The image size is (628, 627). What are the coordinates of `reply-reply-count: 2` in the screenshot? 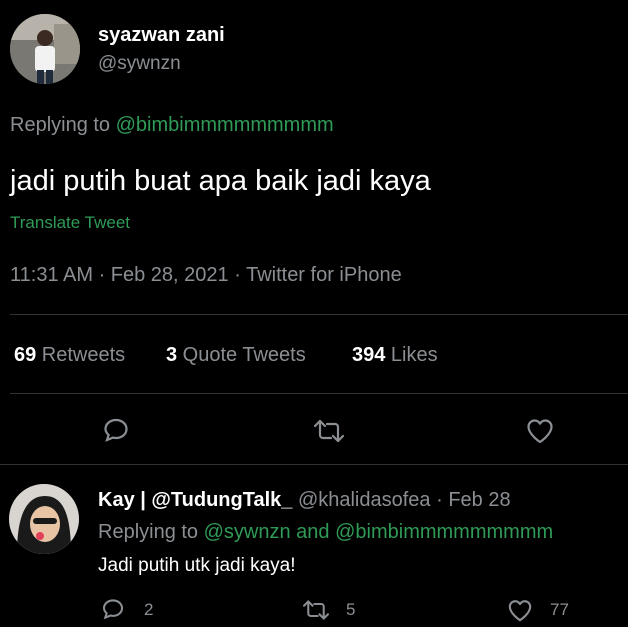 It's located at (149, 609).